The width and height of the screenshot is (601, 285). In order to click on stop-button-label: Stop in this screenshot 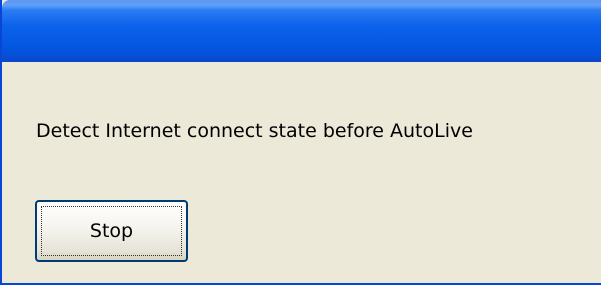, I will do `click(111, 231)`.